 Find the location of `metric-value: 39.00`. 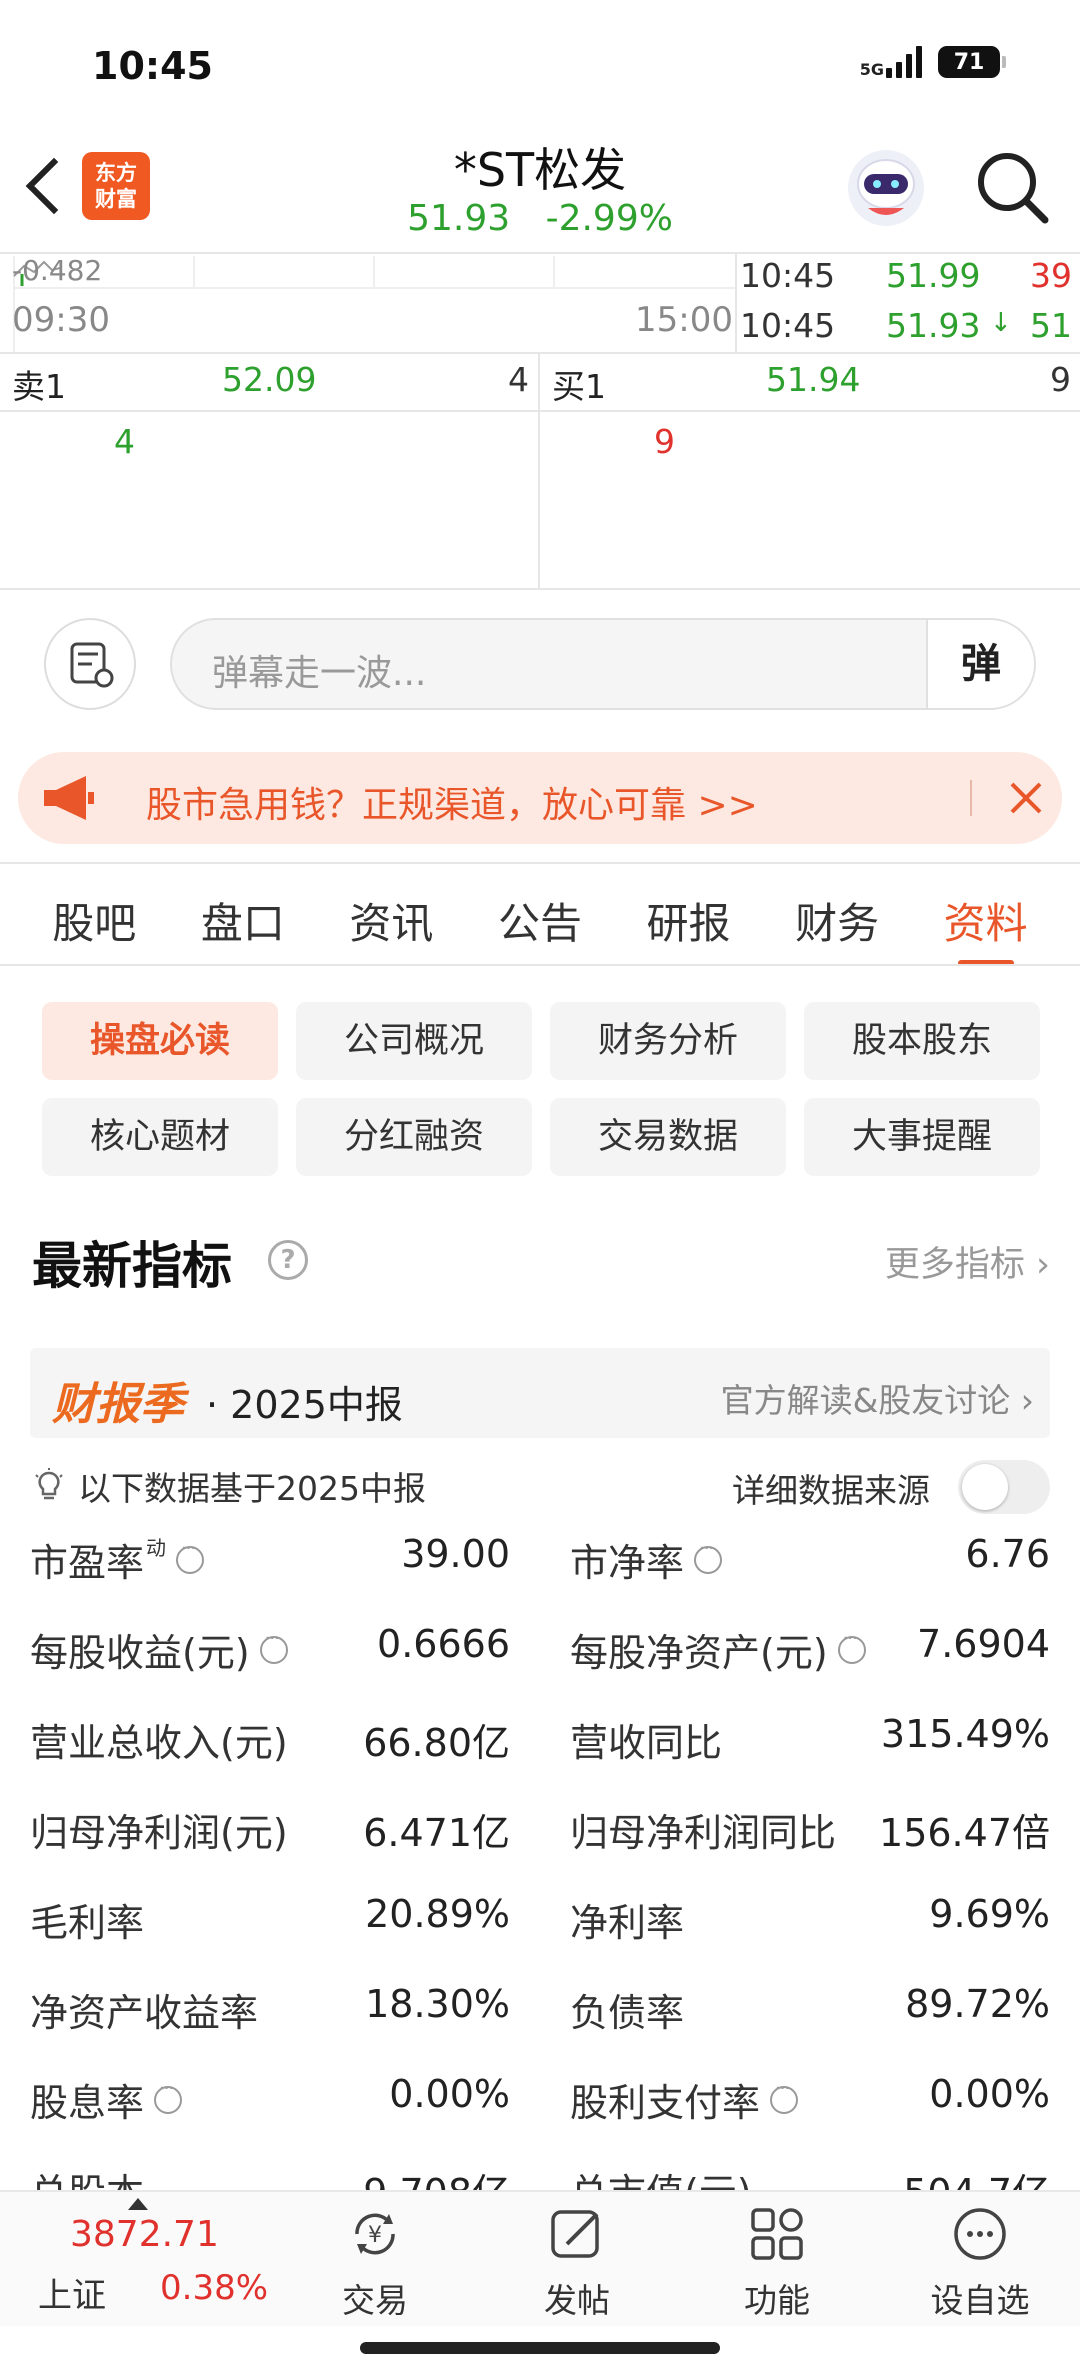

metric-value: 39.00 is located at coordinates (455, 1554).